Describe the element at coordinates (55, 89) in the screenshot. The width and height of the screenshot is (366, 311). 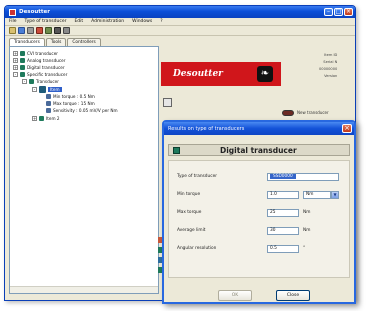
I see `tree-item-label: Item` at that location.